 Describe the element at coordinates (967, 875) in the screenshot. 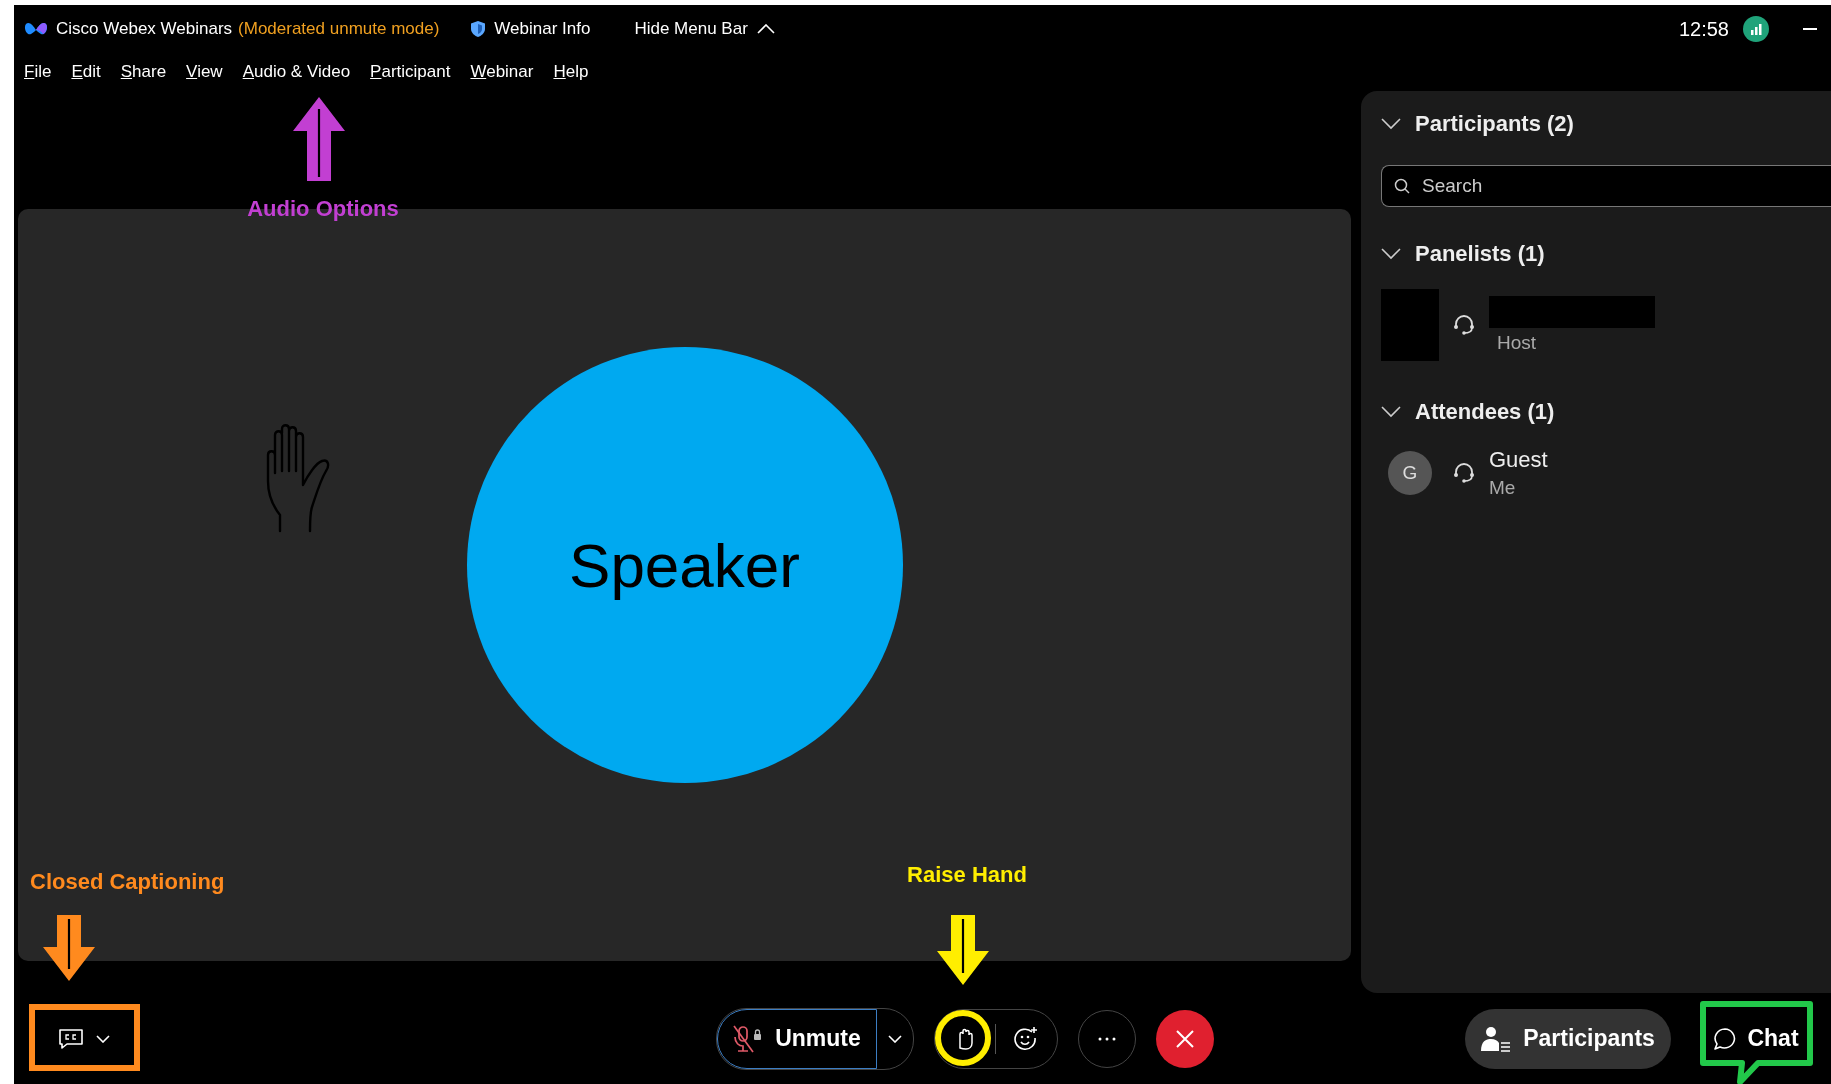

I see `annotation-label: Raise Hand` at that location.